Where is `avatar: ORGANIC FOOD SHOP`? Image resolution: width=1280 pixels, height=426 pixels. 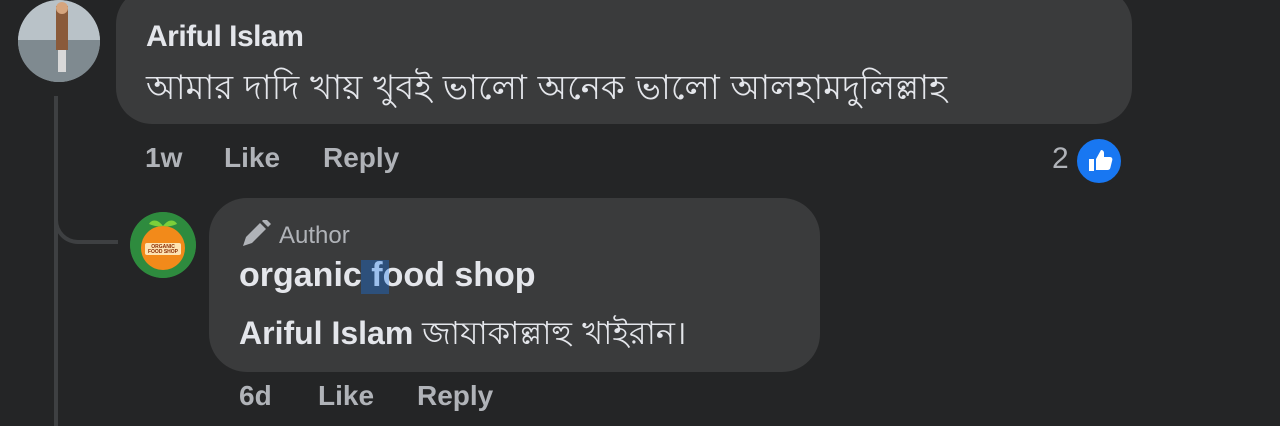 avatar: ORGANIC FOOD SHOP is located at coordinates (163, 245).